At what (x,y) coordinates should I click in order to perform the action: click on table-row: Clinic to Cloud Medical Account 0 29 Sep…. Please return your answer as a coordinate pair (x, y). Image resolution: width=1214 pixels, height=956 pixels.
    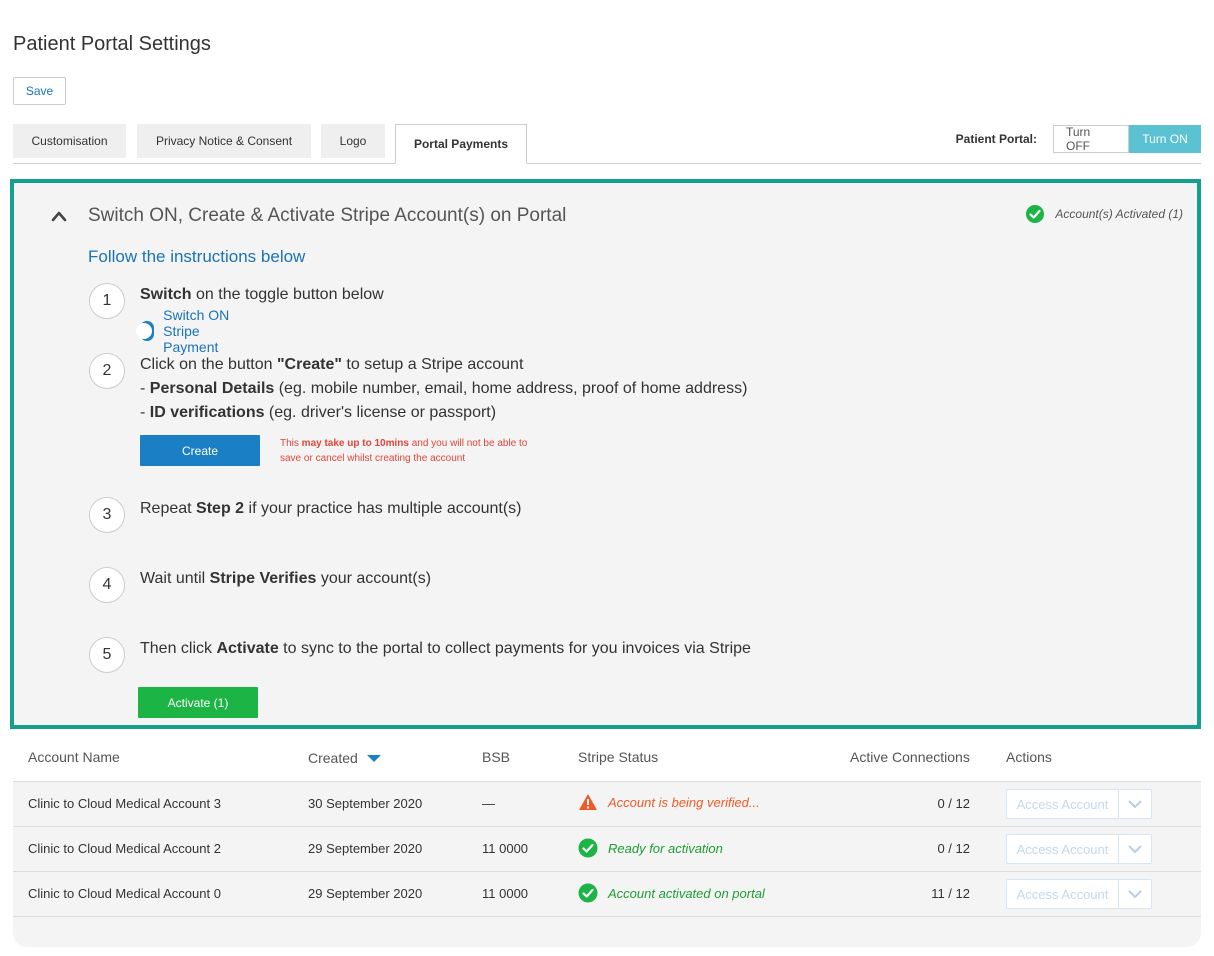
    Looking at the image, I should click on (607, 894).